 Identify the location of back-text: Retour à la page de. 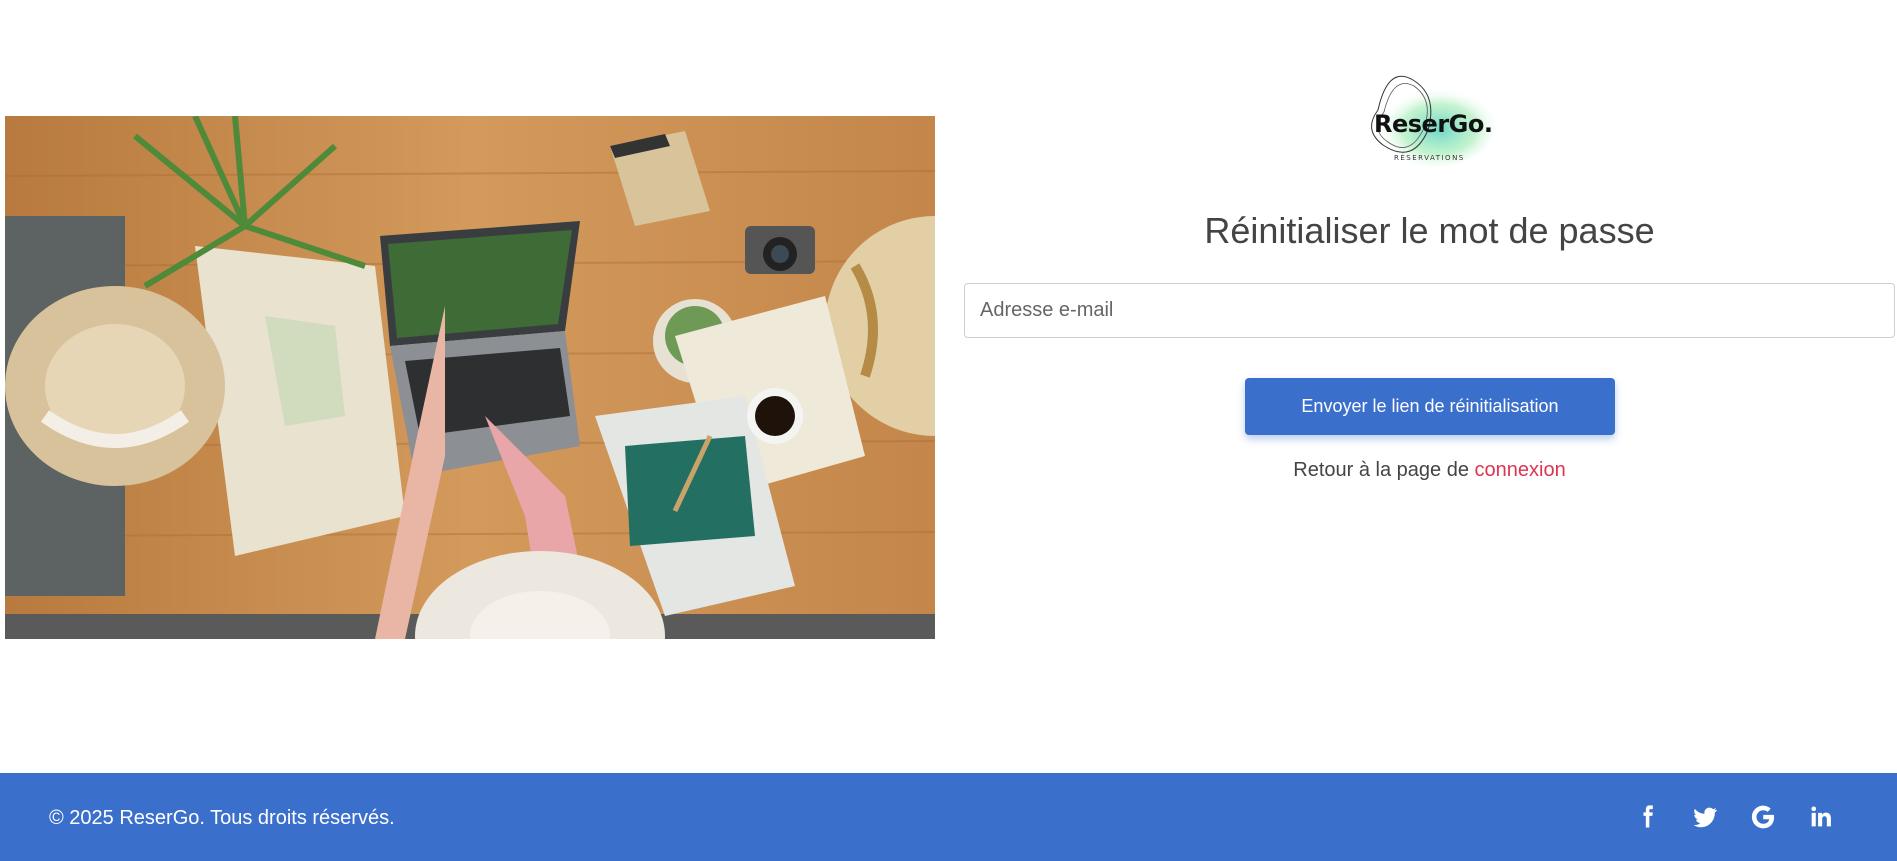
(1384, 470).